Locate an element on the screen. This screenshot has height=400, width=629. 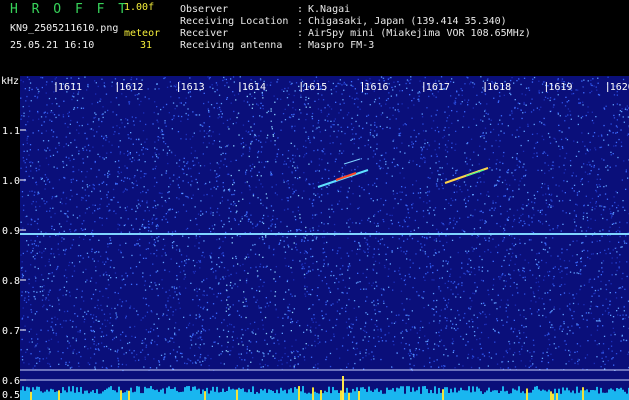
observer-label: Observer is located at coordinates (204, 9).